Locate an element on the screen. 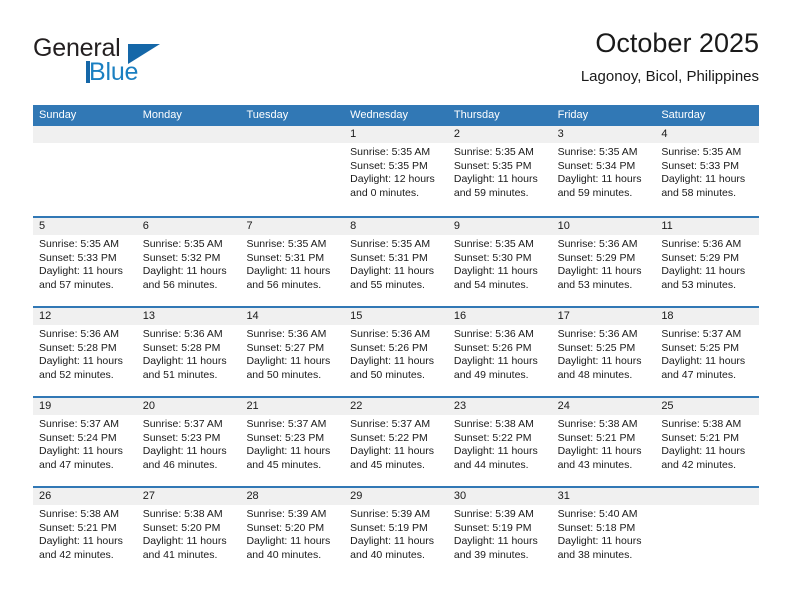 The width and height of the screenshot is (792, 612). daylight-text: Daylight: 11 hours and 50 minutes. is located at coordinates (392, 368).